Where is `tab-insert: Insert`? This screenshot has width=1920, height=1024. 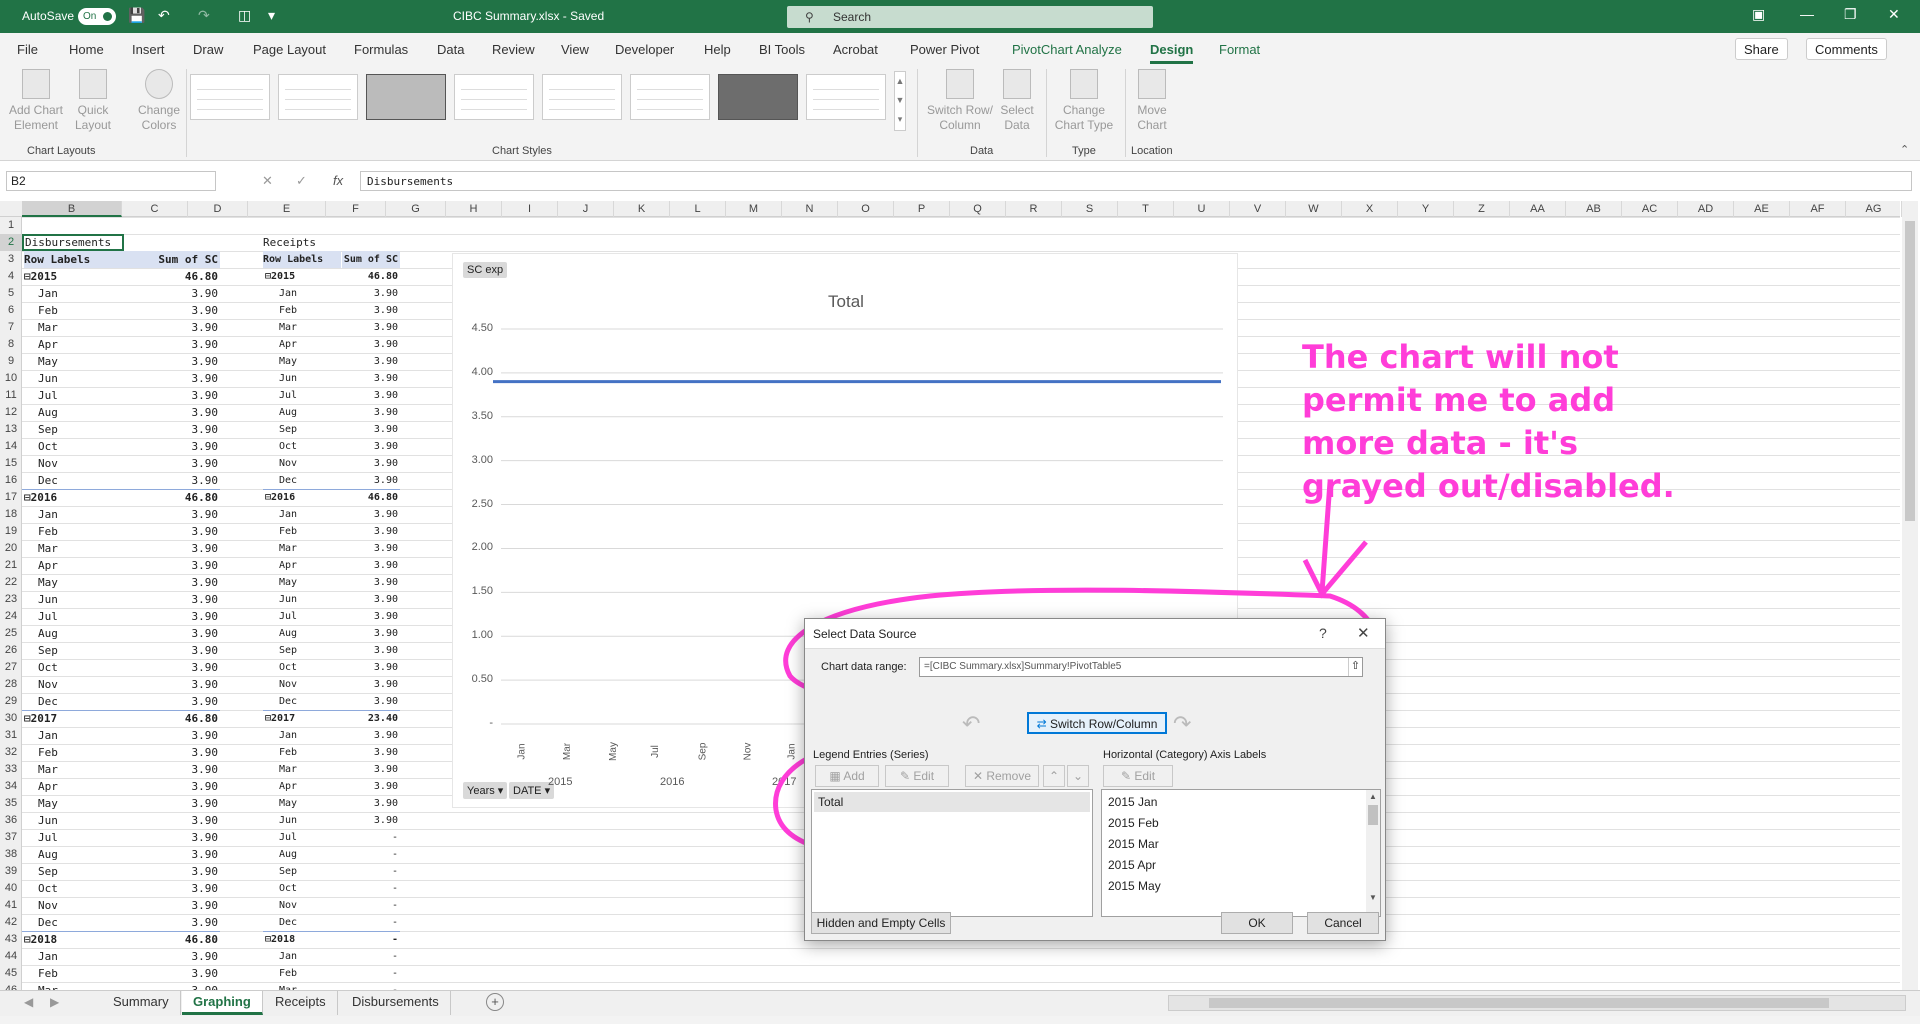 tab-insert: Insert is located at coordinates (148, 49).